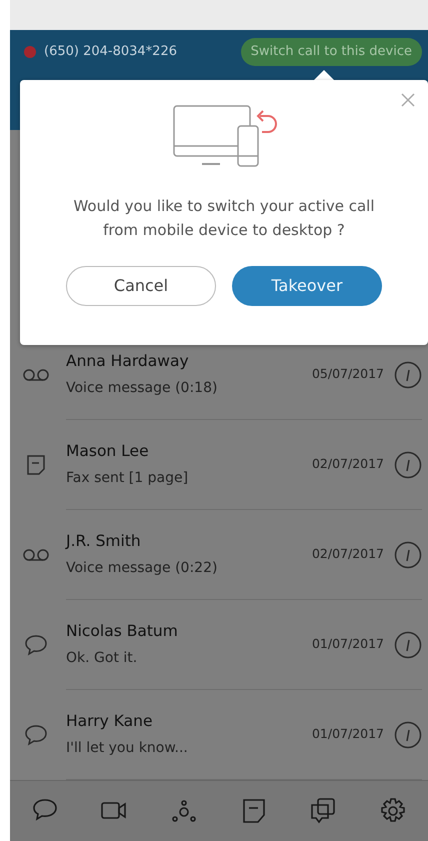  I want to click on list-item: J.R. Smith Voice message (0:22) 02/07/2017, so click(219, 555).